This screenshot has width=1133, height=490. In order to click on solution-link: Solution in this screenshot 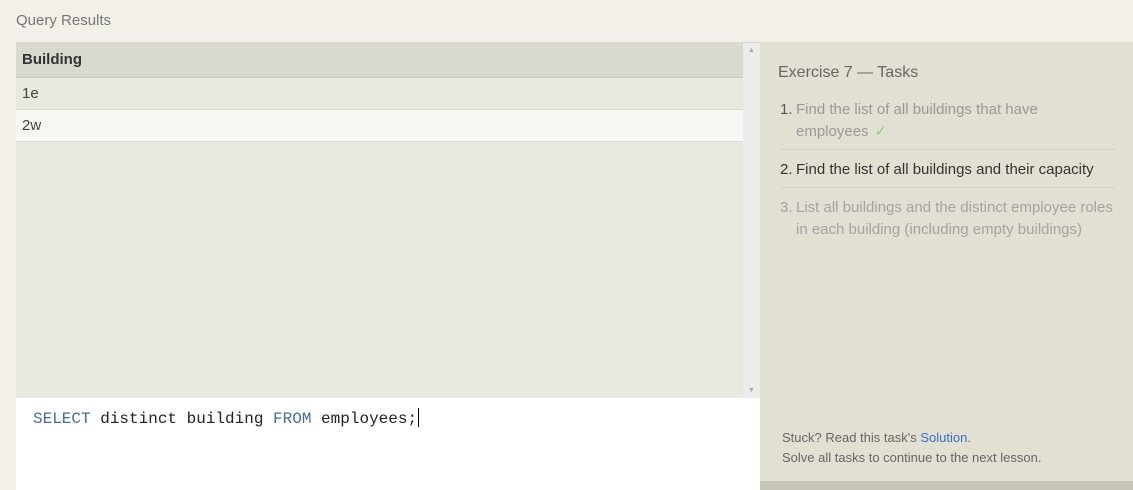, I will do `click(943, 437)`.